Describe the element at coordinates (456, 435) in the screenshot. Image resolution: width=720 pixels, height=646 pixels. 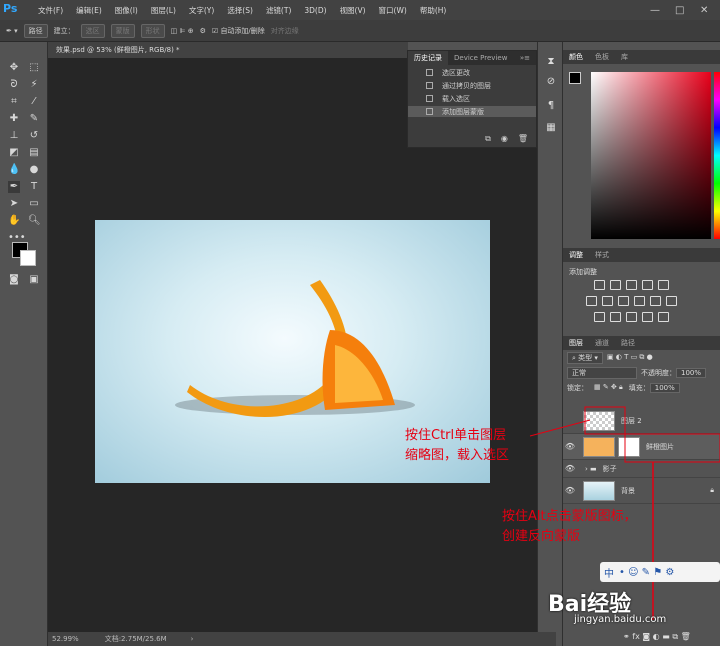
I see `annotation-text: 按住Ctrl单击图层` at that location.